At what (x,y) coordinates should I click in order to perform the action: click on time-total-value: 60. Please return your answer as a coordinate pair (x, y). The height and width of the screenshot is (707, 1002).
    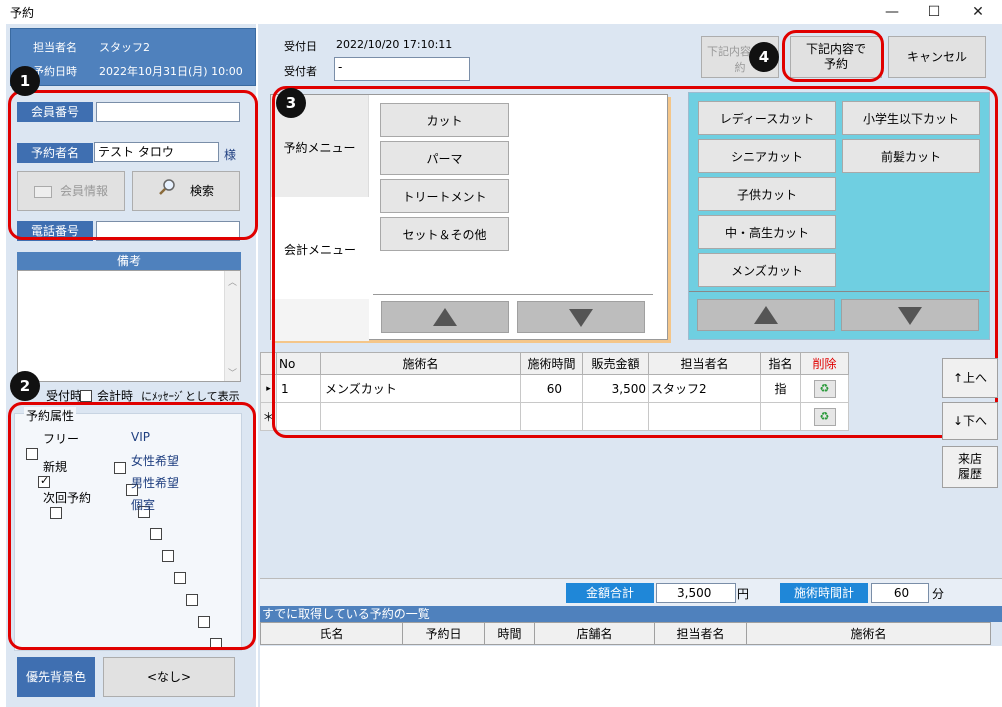
    Looking at the image, I should click on (900, 593).